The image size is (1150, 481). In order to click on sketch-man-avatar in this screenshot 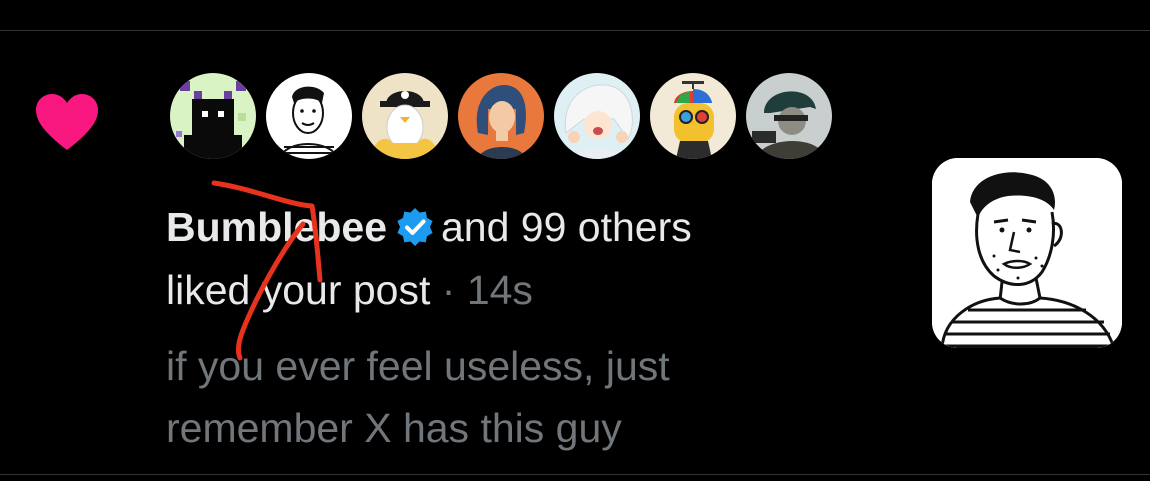, I will do `click(309, 116)`.